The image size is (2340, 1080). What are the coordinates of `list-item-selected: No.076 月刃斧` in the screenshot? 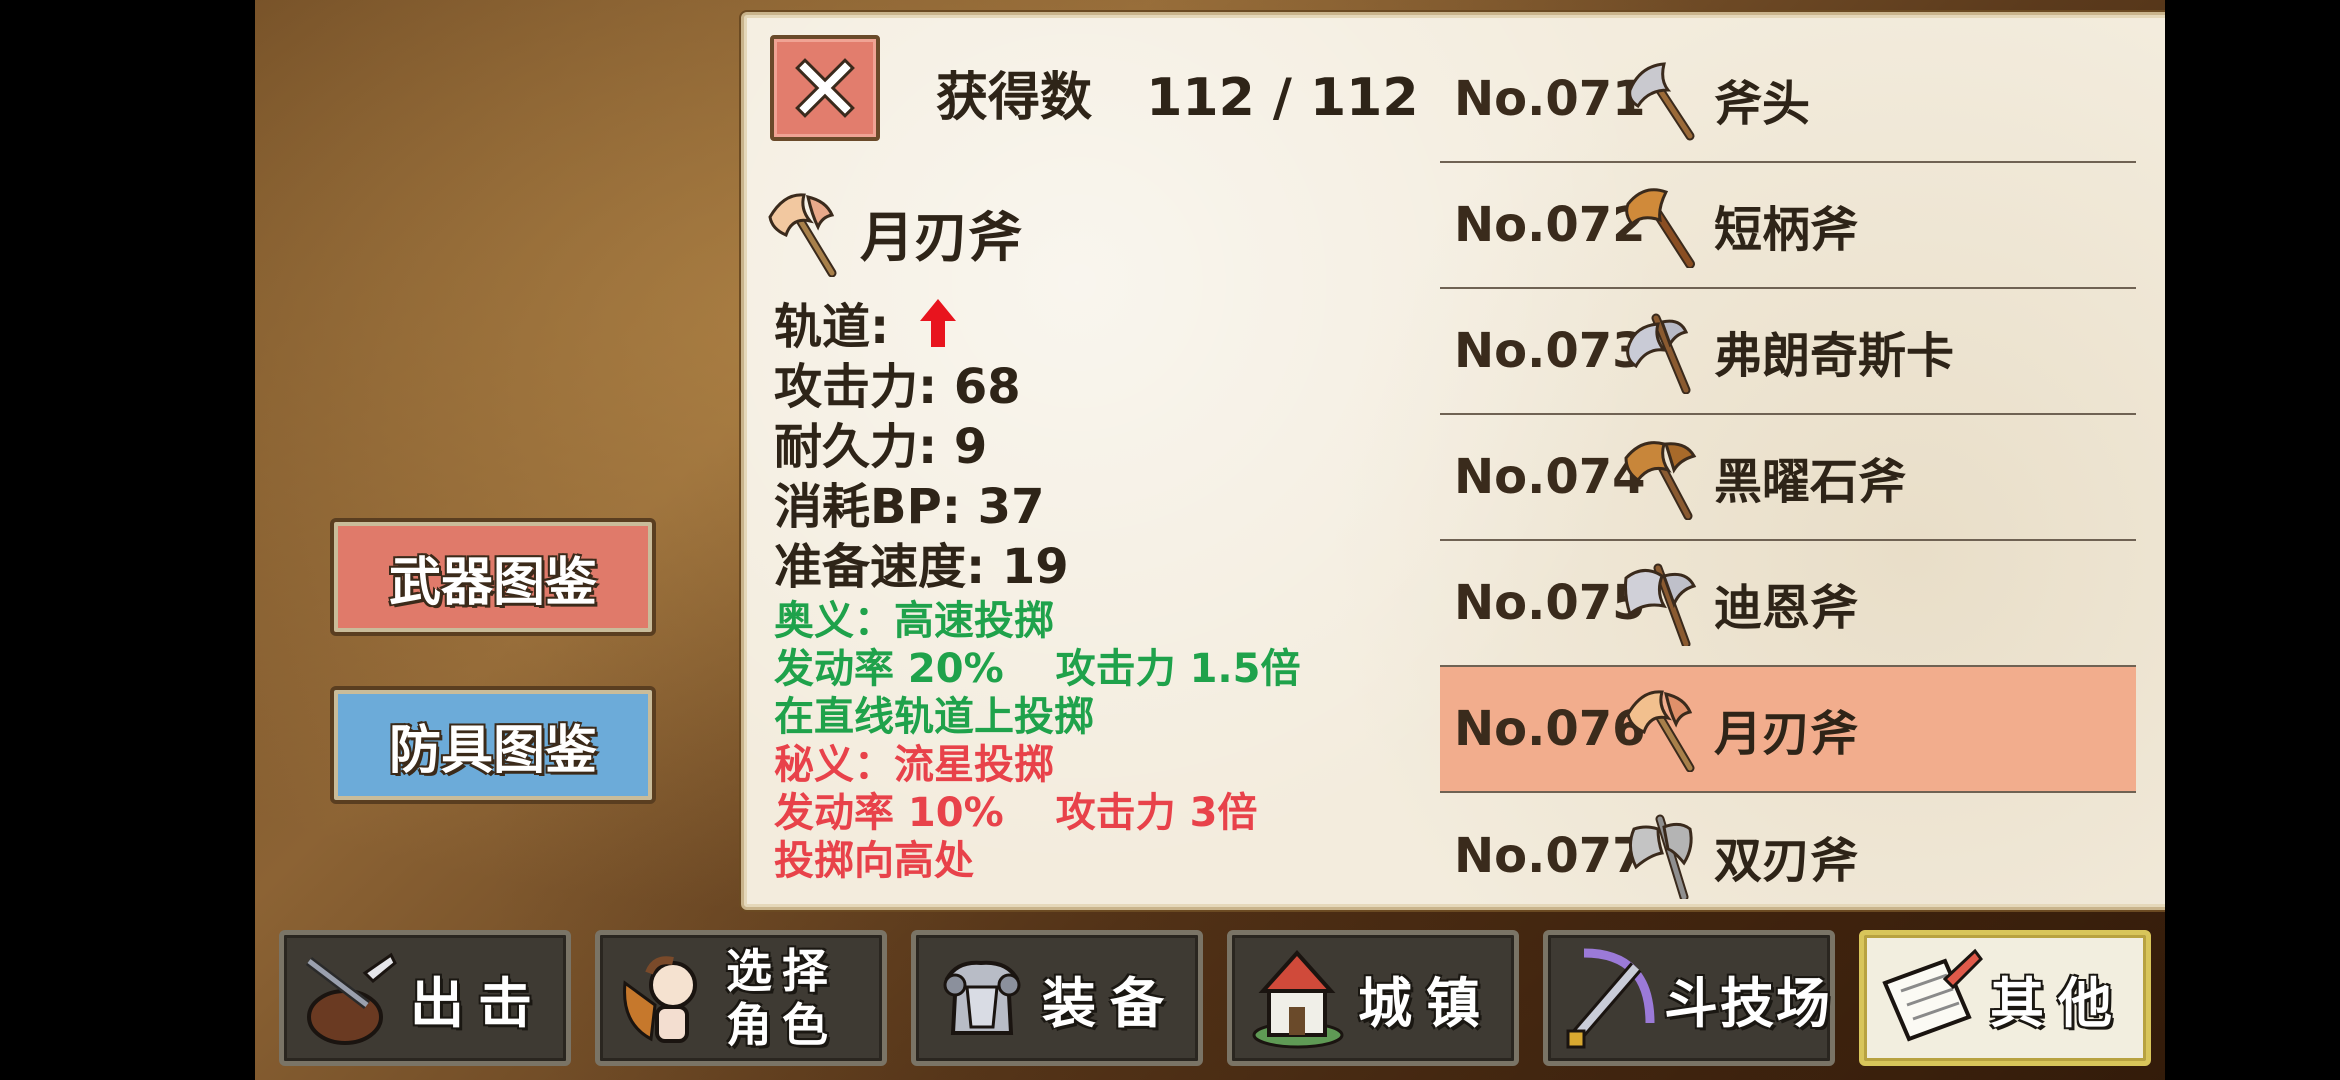 It's located at (1788, 730).